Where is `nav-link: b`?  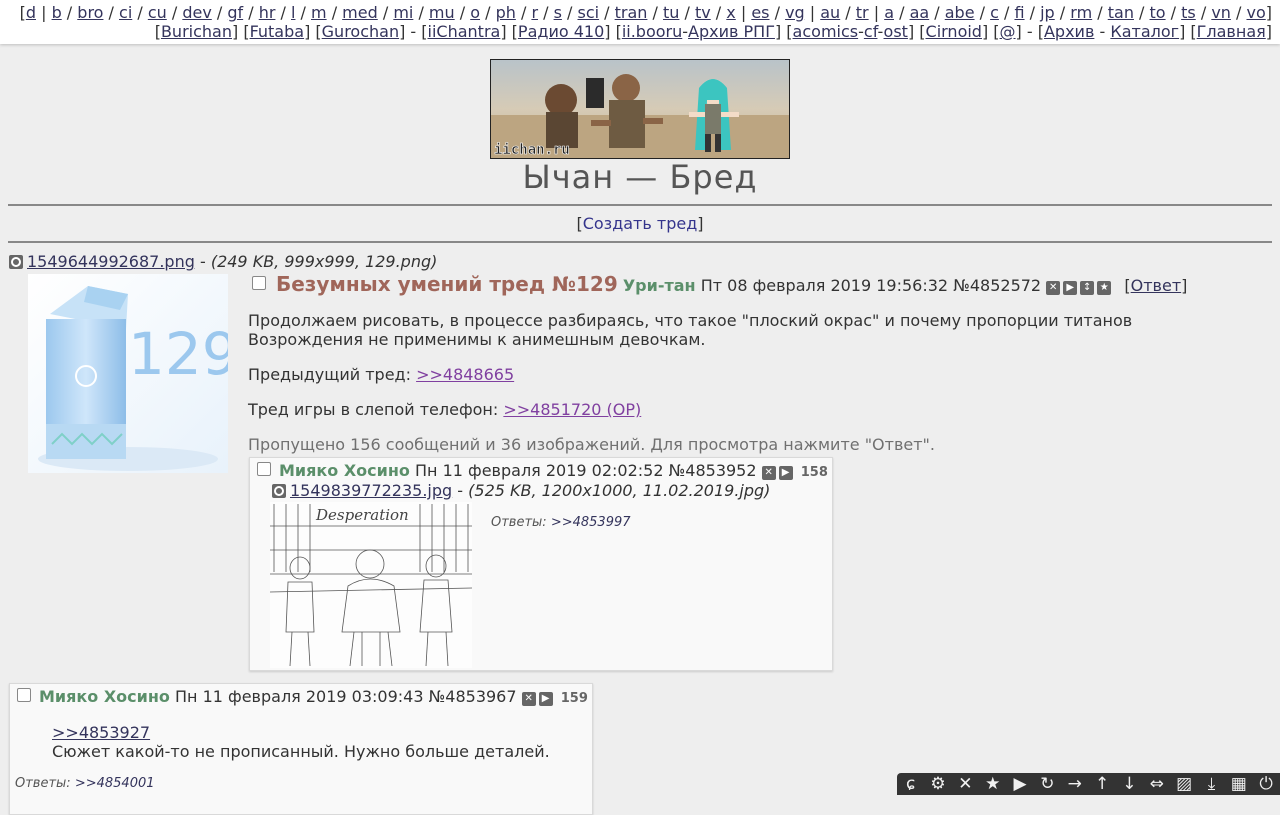 nav-link: b is located at coordinates (57, 12).